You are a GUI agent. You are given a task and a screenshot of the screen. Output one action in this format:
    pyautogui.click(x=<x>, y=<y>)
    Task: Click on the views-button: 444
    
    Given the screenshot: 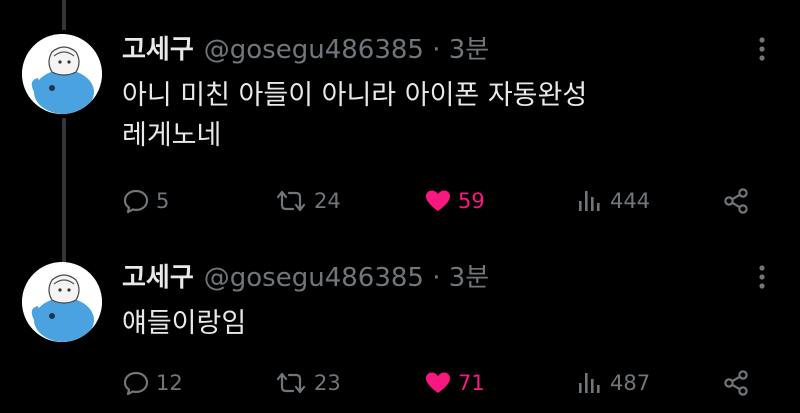 What is the action you would take?
    pyautogui.click(x=613, y=201)
    